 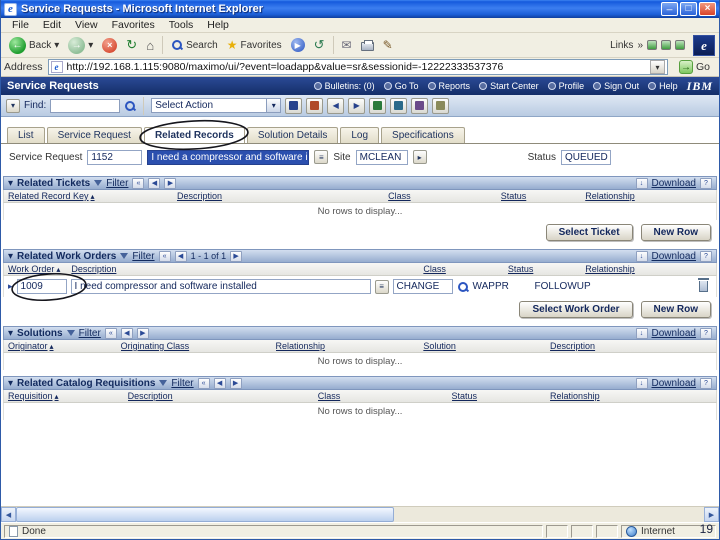 I want to click on change-status-button, so click(x=378, y=105).